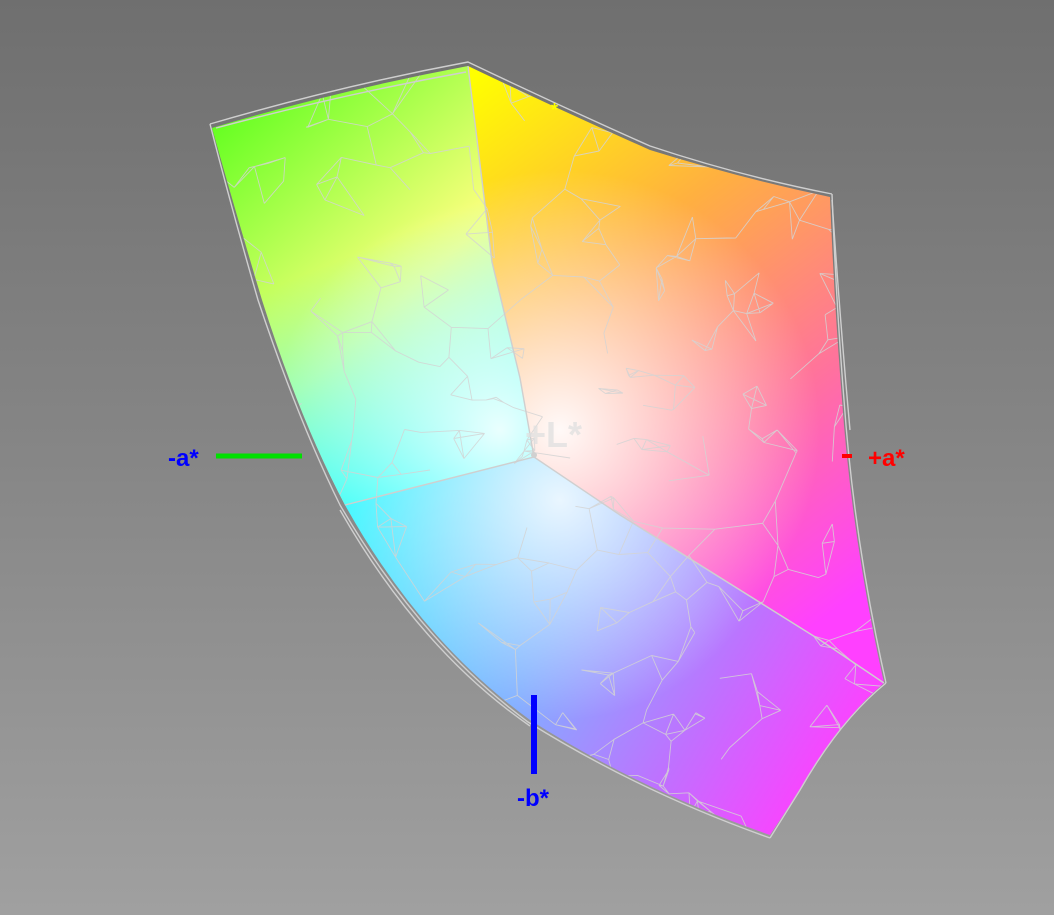 This screenshot has width=1054, height=915. I want to click on pos-l-axis-label: +L*, so click(553, 434).